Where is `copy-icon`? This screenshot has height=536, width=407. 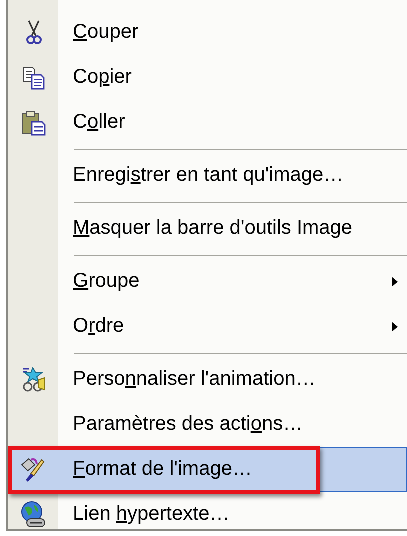 copy-icon is located at coordinates (34, 78).